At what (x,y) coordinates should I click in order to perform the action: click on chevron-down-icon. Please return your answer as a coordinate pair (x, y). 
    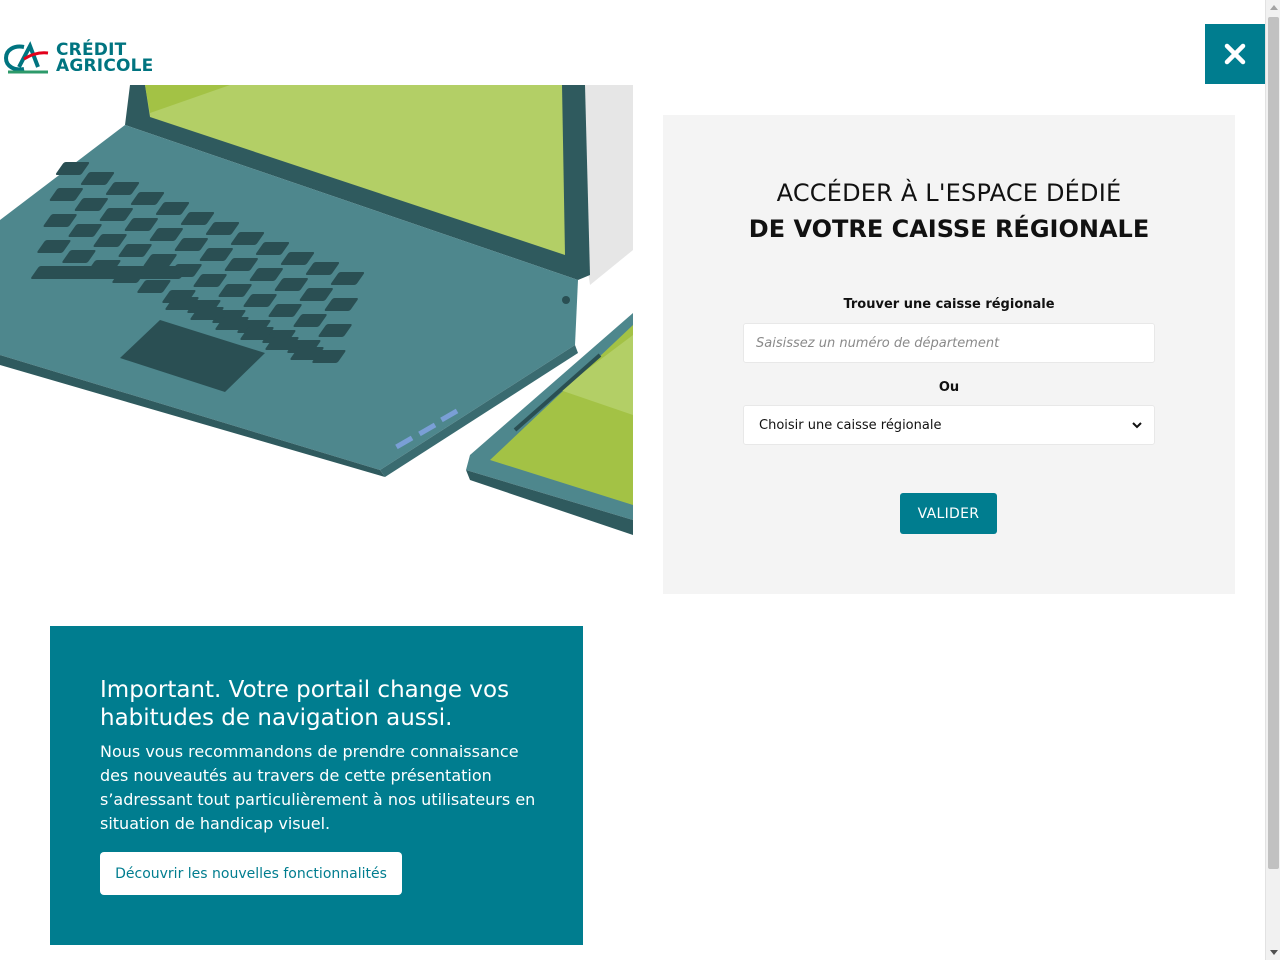
    Looking at the image, I should click on (1137, 424).